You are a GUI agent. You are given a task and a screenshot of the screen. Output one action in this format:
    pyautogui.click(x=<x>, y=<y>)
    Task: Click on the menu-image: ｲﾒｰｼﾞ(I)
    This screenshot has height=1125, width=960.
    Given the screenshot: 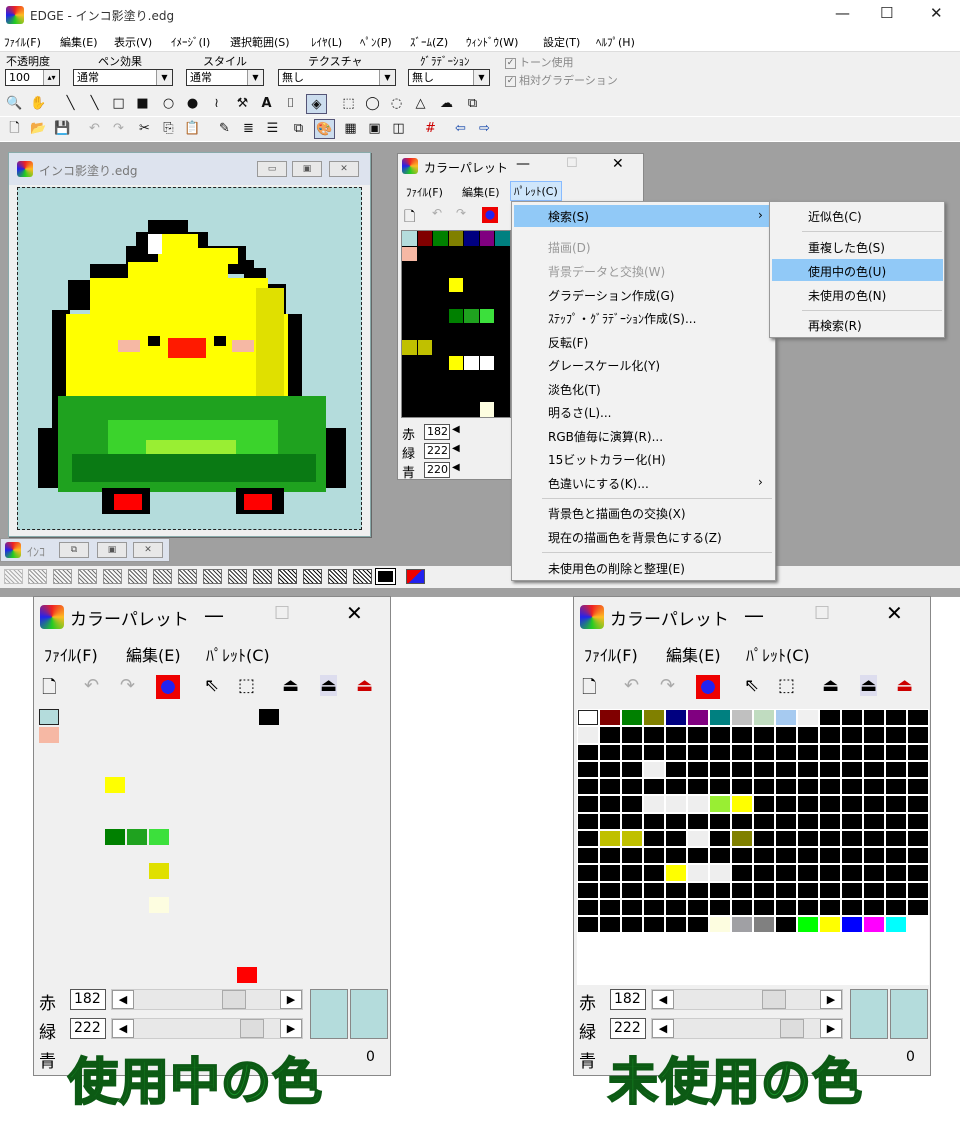 What is the action you would take?
    pyautogui.click(x=190, y=42)
    